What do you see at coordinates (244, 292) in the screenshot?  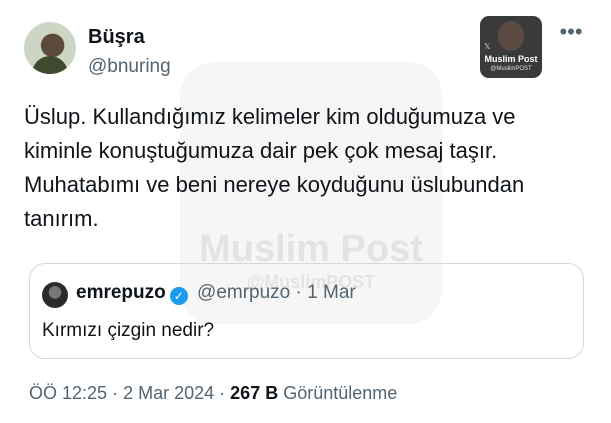 I see `quoted-author-handle: @emrpuzo` at bounding box center [244, 292].